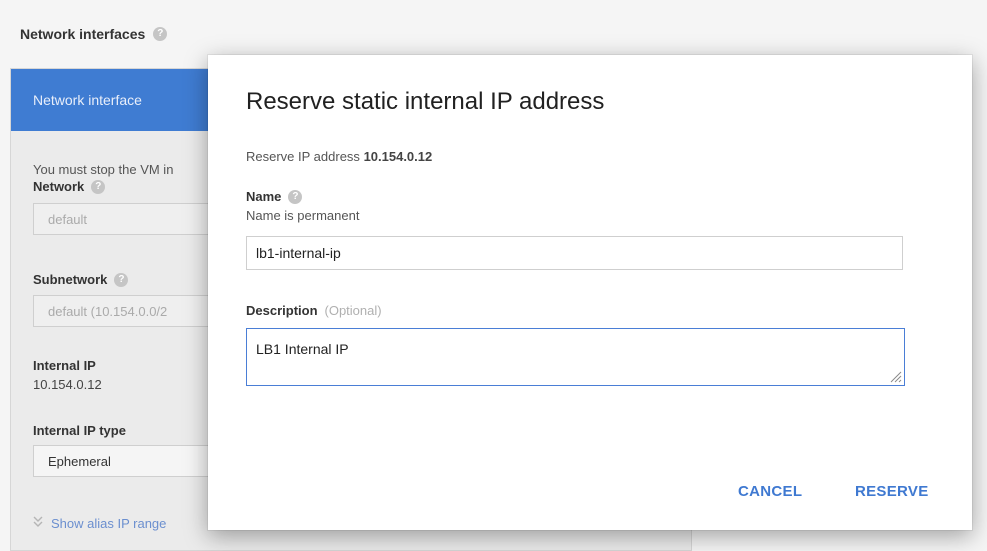  What do you see at coordinates (59, 186) in the screenshot?
I see `network-label-text: Network` at bounding box center [59, 186].